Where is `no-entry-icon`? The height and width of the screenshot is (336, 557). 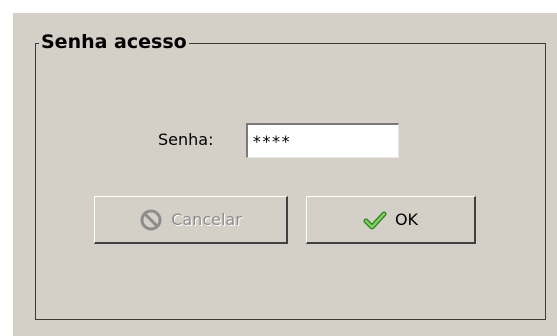
no-entry-icon is located at coordinates (151, 220).